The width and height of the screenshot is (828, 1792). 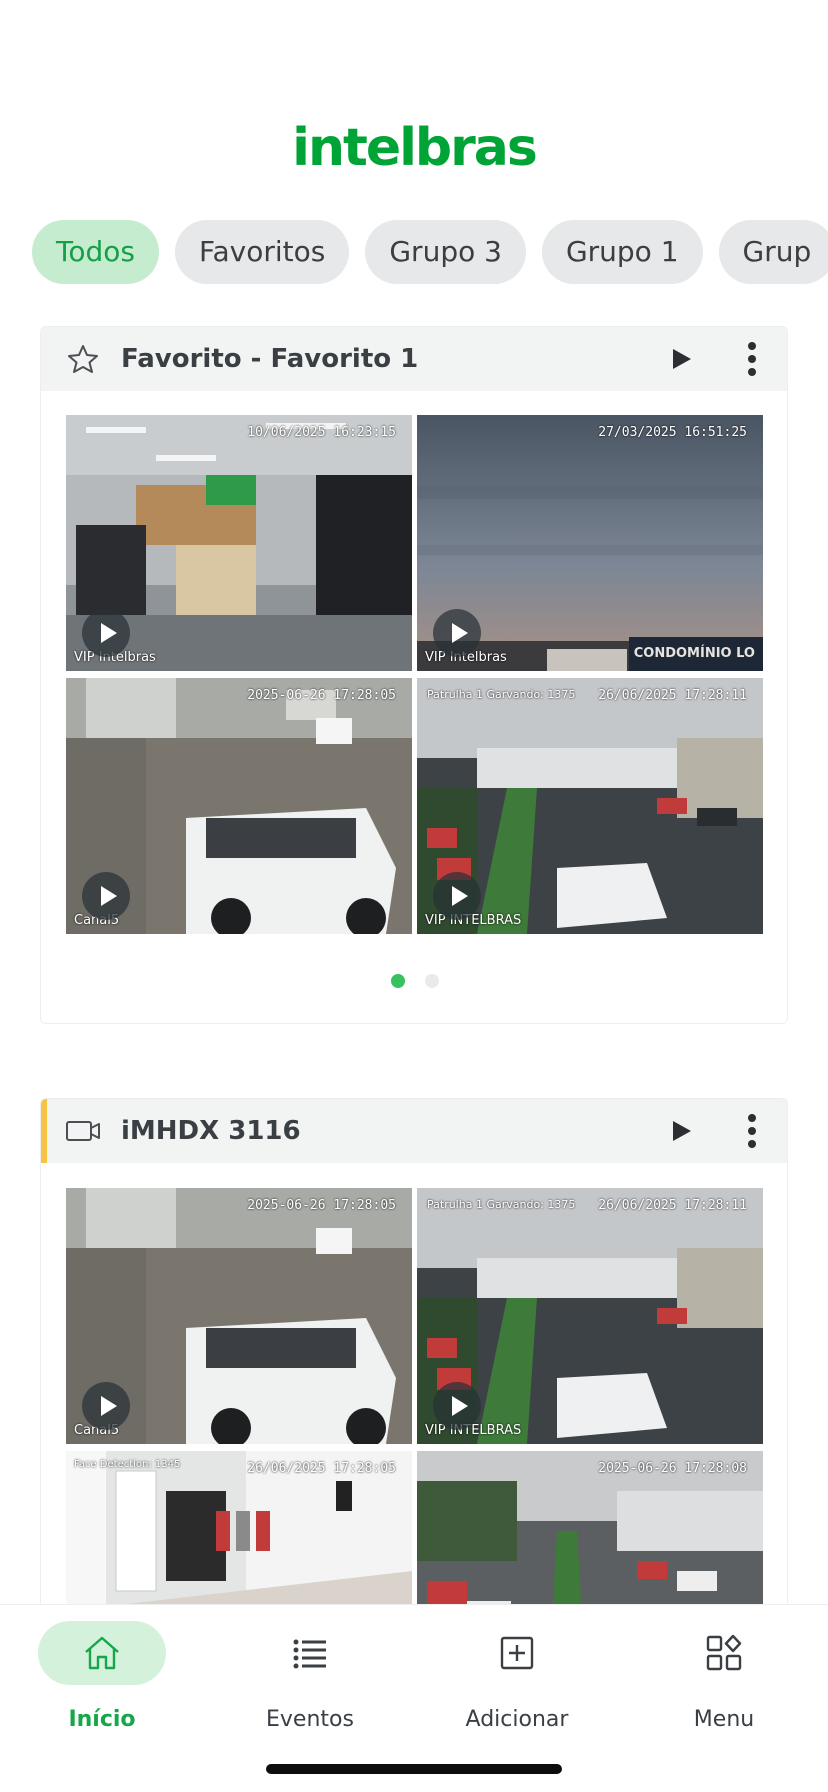 What do you see at coordinates (95, 252) in the screenshot?
I see `chip-todos: Todos` at bounding box center [95, 252].